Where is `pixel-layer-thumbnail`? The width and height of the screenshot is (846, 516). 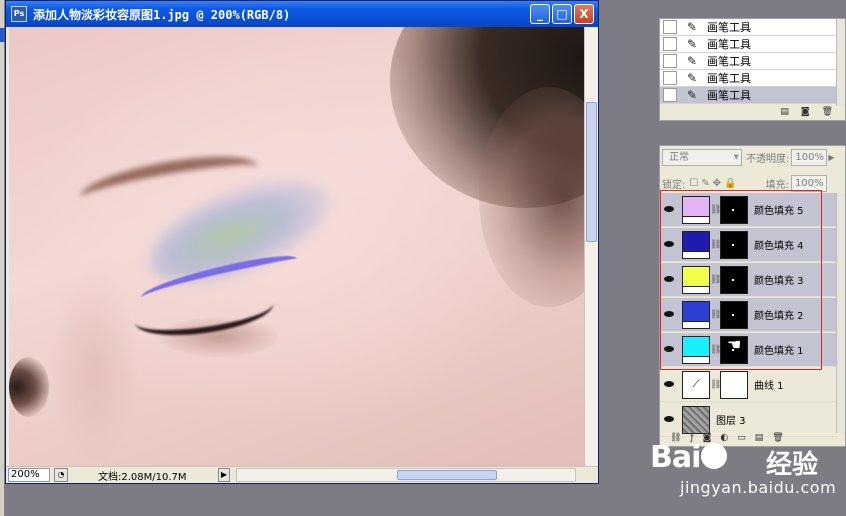 pixel-layer-thumbnail is located at coordinates (696, 419).